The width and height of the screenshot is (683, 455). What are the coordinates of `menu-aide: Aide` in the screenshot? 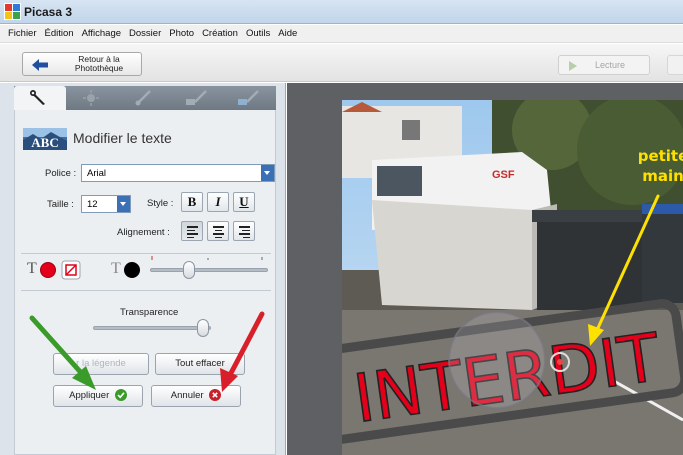 It's located at (287, 33).